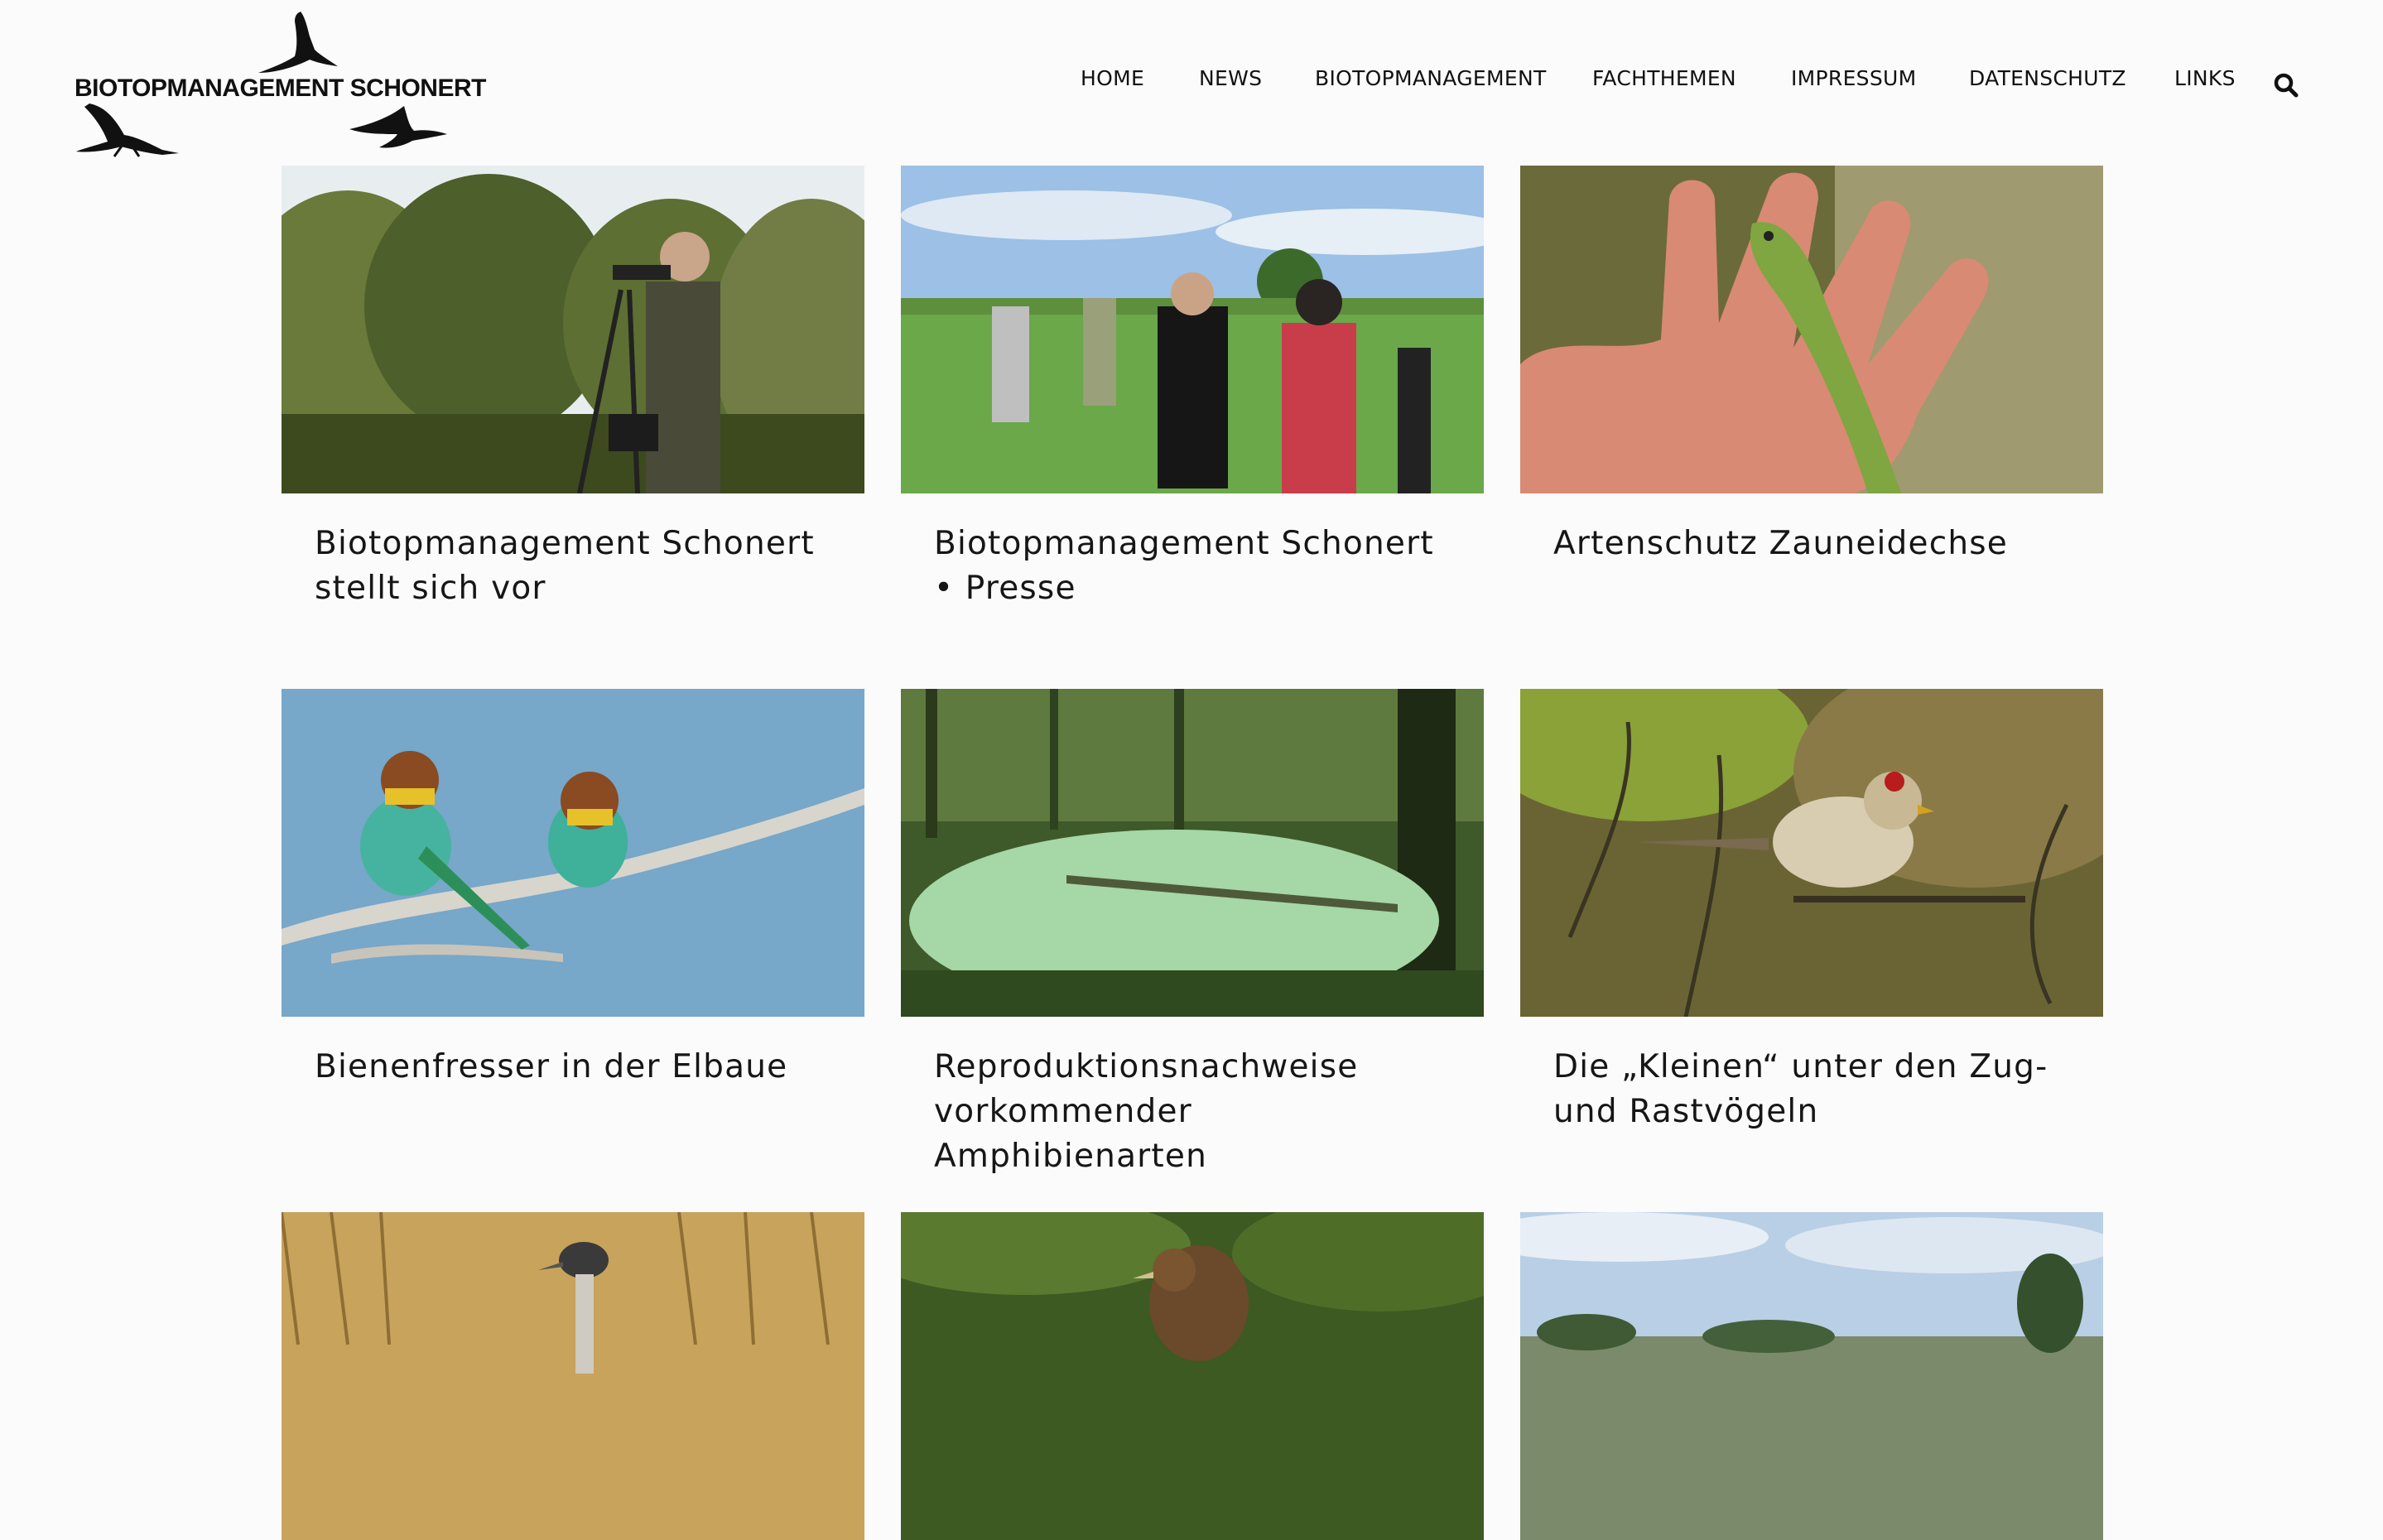  What do you see at coordinates (1818, 544) in the screenshot?
I see `post-title: Artenschutz Zauneidechse` at bounding box center [1818, 544].